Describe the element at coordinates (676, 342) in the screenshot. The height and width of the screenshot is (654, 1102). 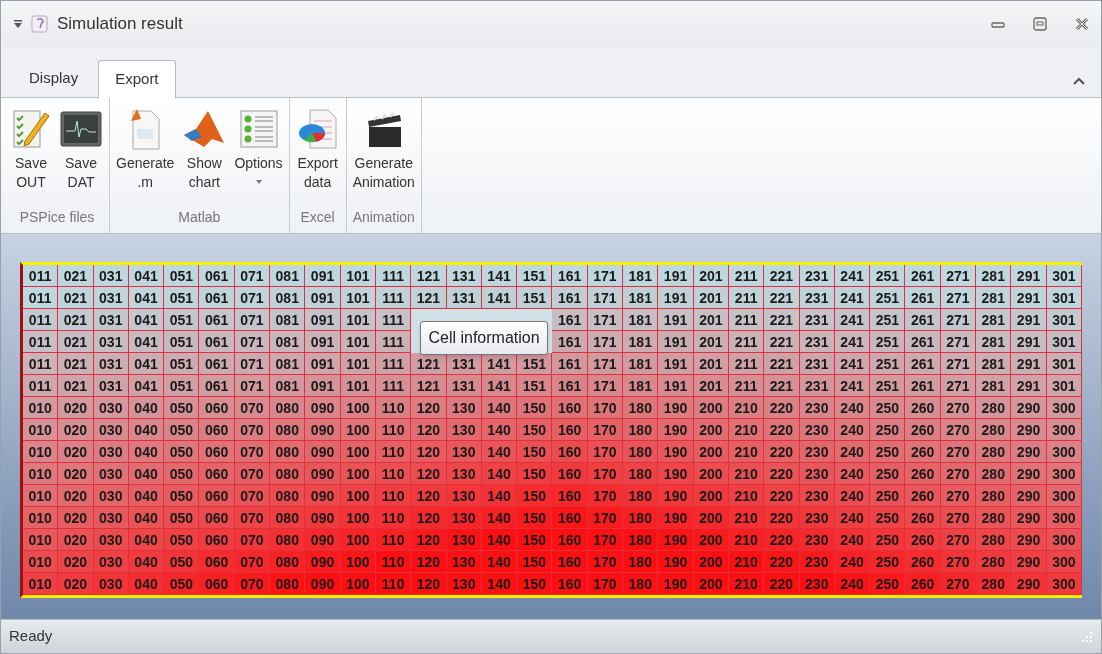
I see `table-cell: 191` at that location.